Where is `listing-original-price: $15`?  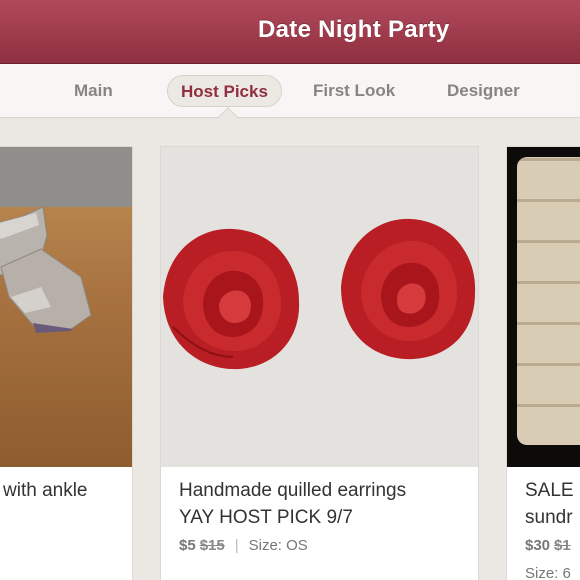
listing-original-price: $15 is located at coordinates (212, 545).